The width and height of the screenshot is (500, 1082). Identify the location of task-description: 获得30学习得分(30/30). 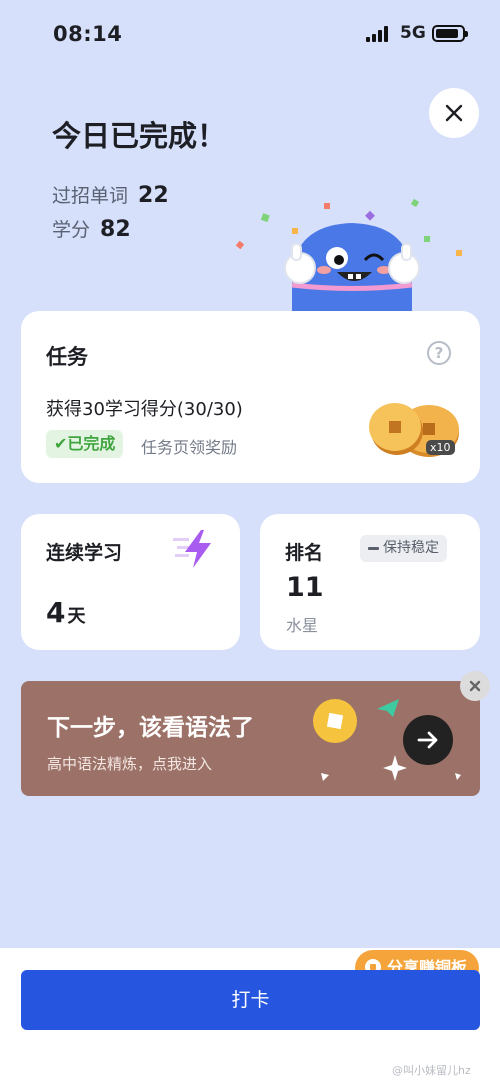
(144, 409).